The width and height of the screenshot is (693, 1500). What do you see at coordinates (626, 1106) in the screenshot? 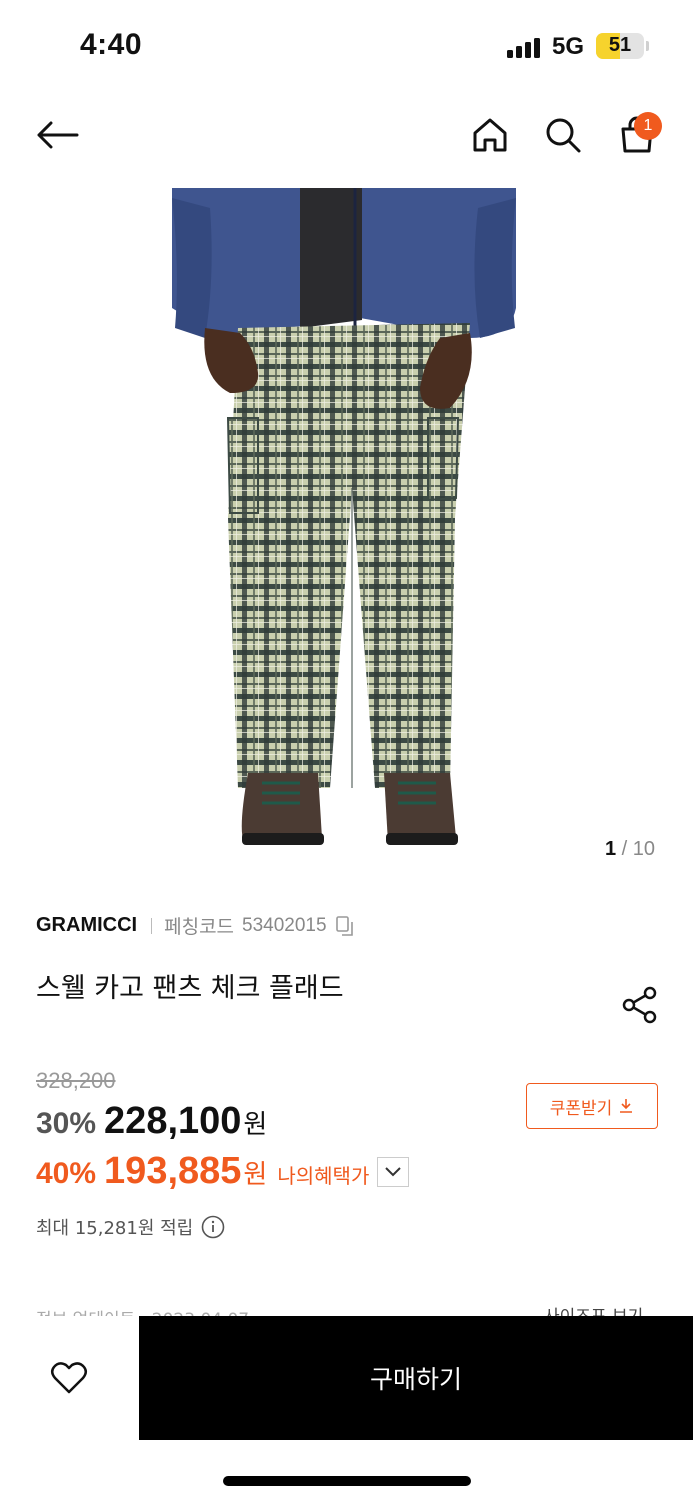
I see `download-icon` at bounding box center [626, 1106].